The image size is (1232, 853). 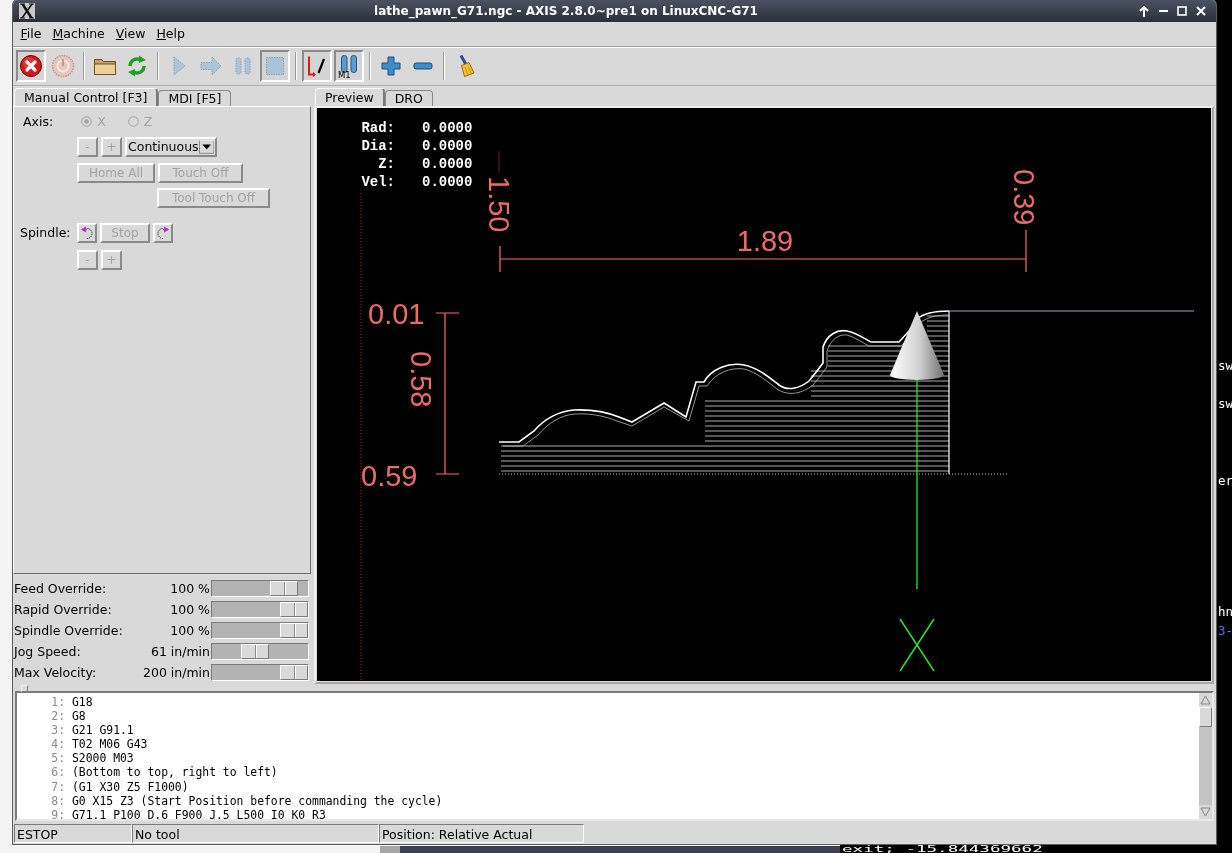 I want to click on dimension-label: 0.59, so click(x=389, y=476).